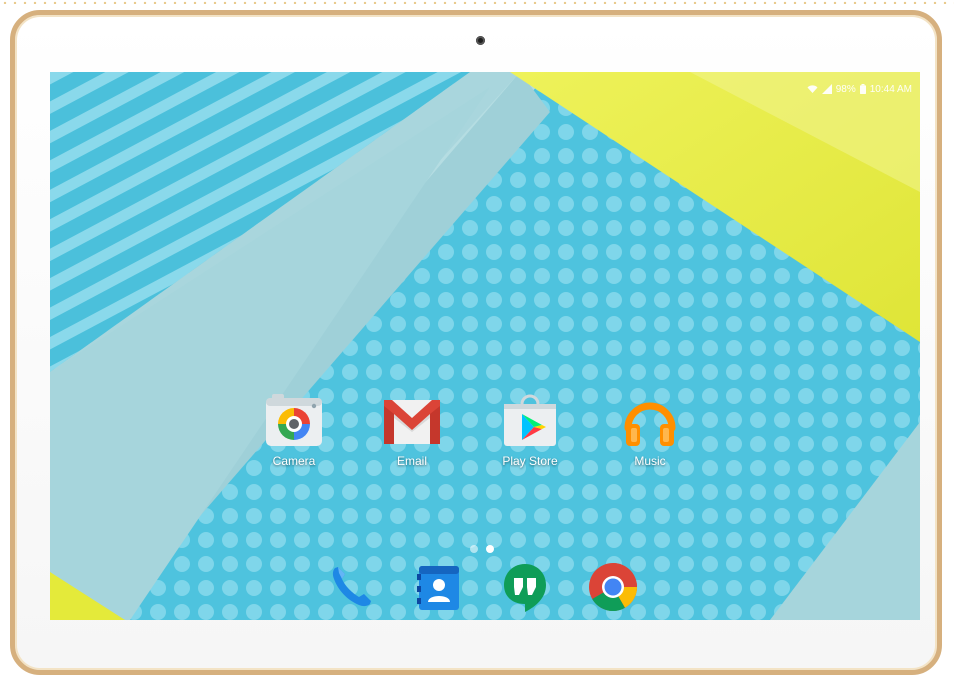 The image size is (954, 680). What do you see at coordinates (482, 549) in the screenshot?
I see `page-indicator` at bounding box center [482, 549].